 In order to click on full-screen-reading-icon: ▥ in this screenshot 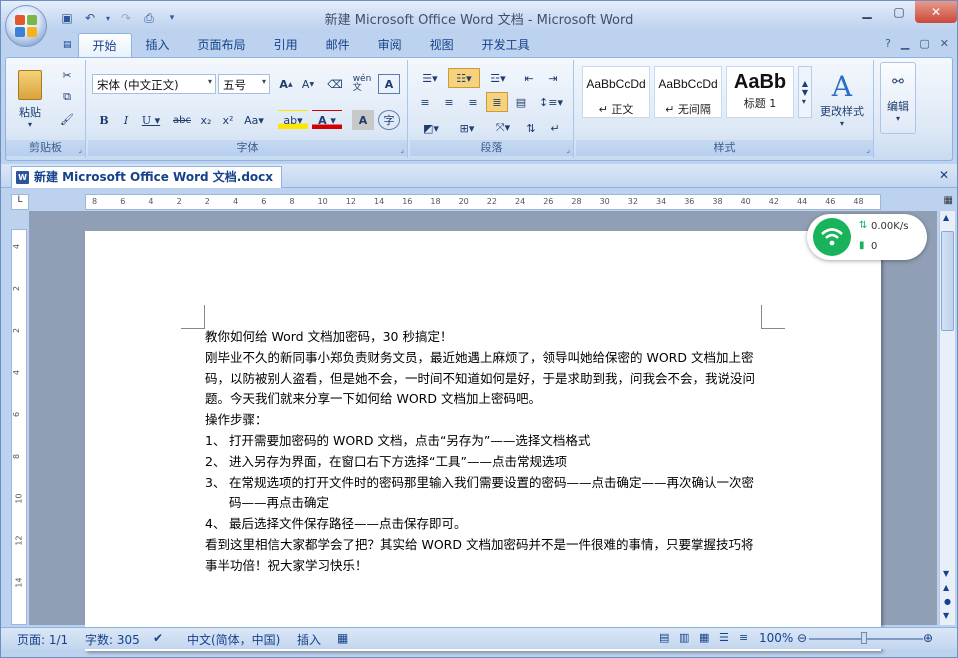, I will do `click(684, 637)`.